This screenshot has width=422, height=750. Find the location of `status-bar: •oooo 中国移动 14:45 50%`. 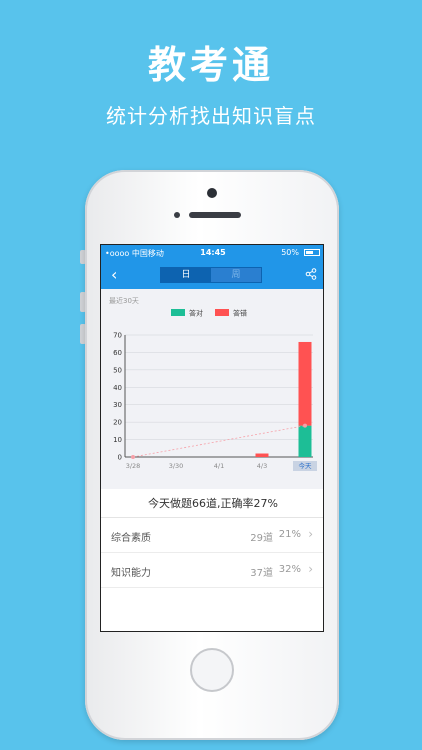

status-bar: •oooo 中国移动 14:45 50% is located at coordinates (212, 253).